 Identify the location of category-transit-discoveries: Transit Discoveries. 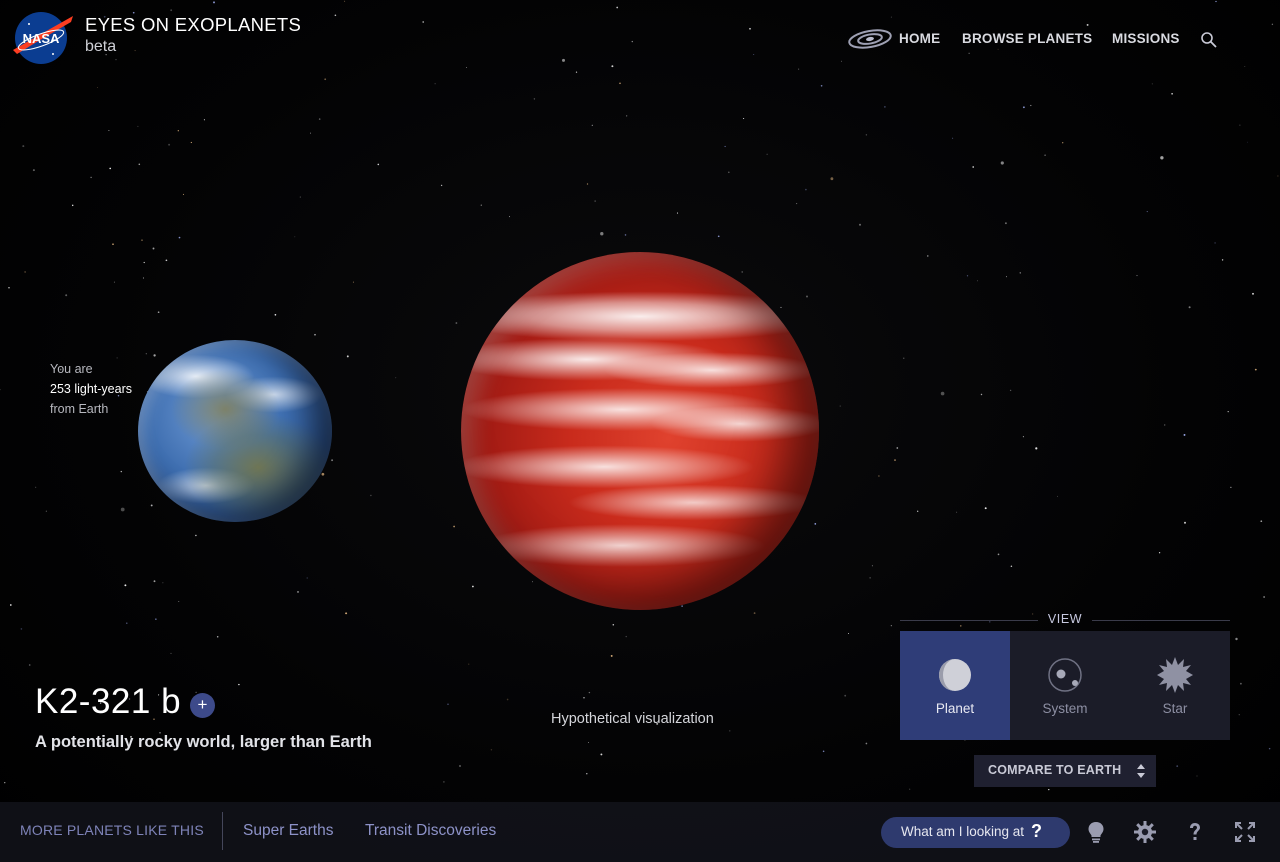
(430, 831).